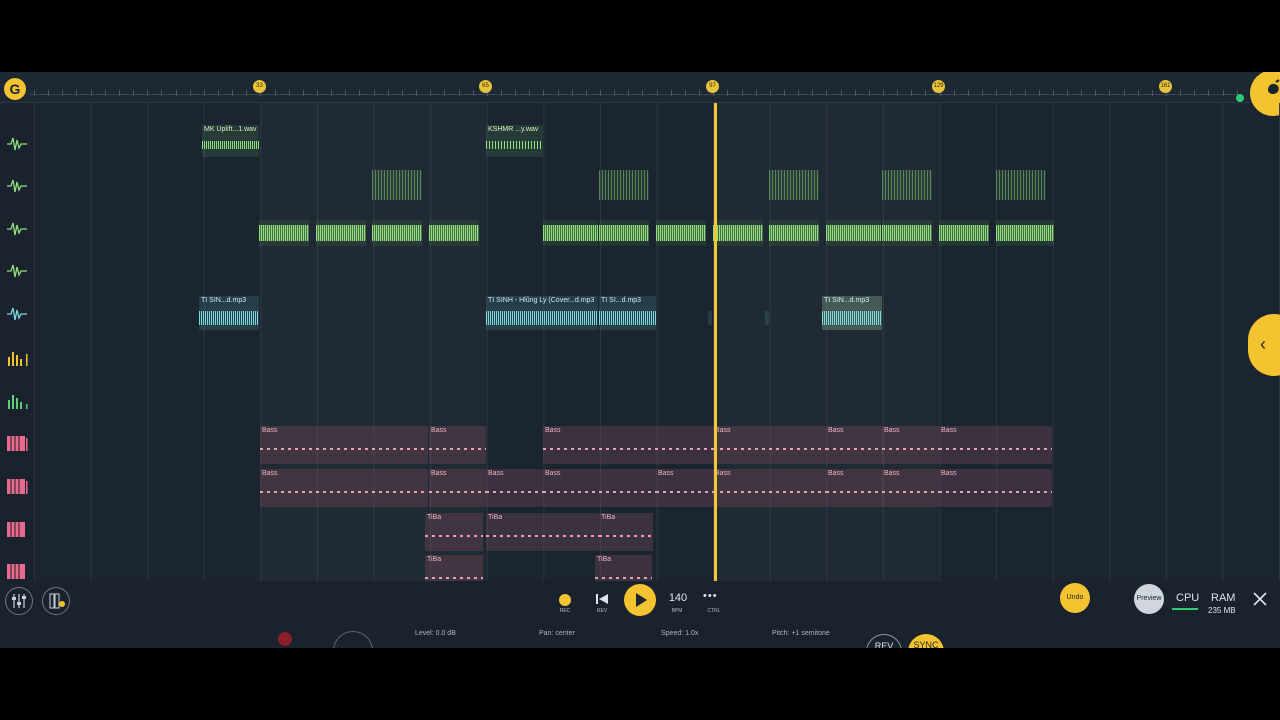 The height and width of the screenshot is (720, 1280). Describe the element at coordinates (565, 600) in the screenshot. I see `record-button` at that location.